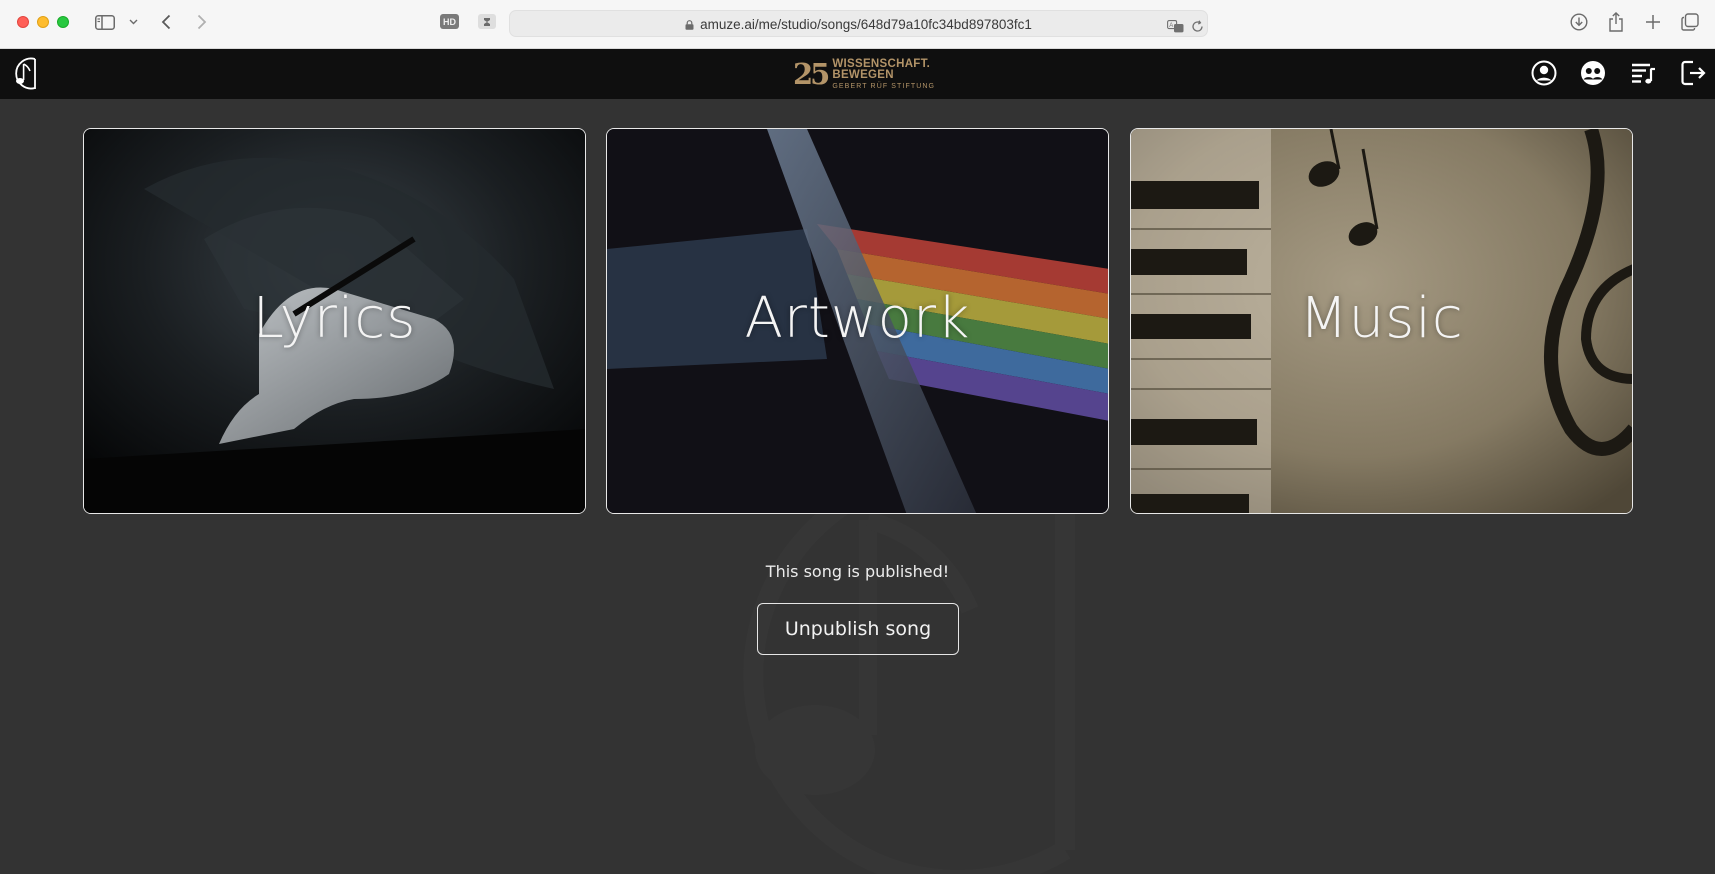 The width and height of the screenshot is (1715, 874). I want to click on downloads-icon, so click(1579, 22).